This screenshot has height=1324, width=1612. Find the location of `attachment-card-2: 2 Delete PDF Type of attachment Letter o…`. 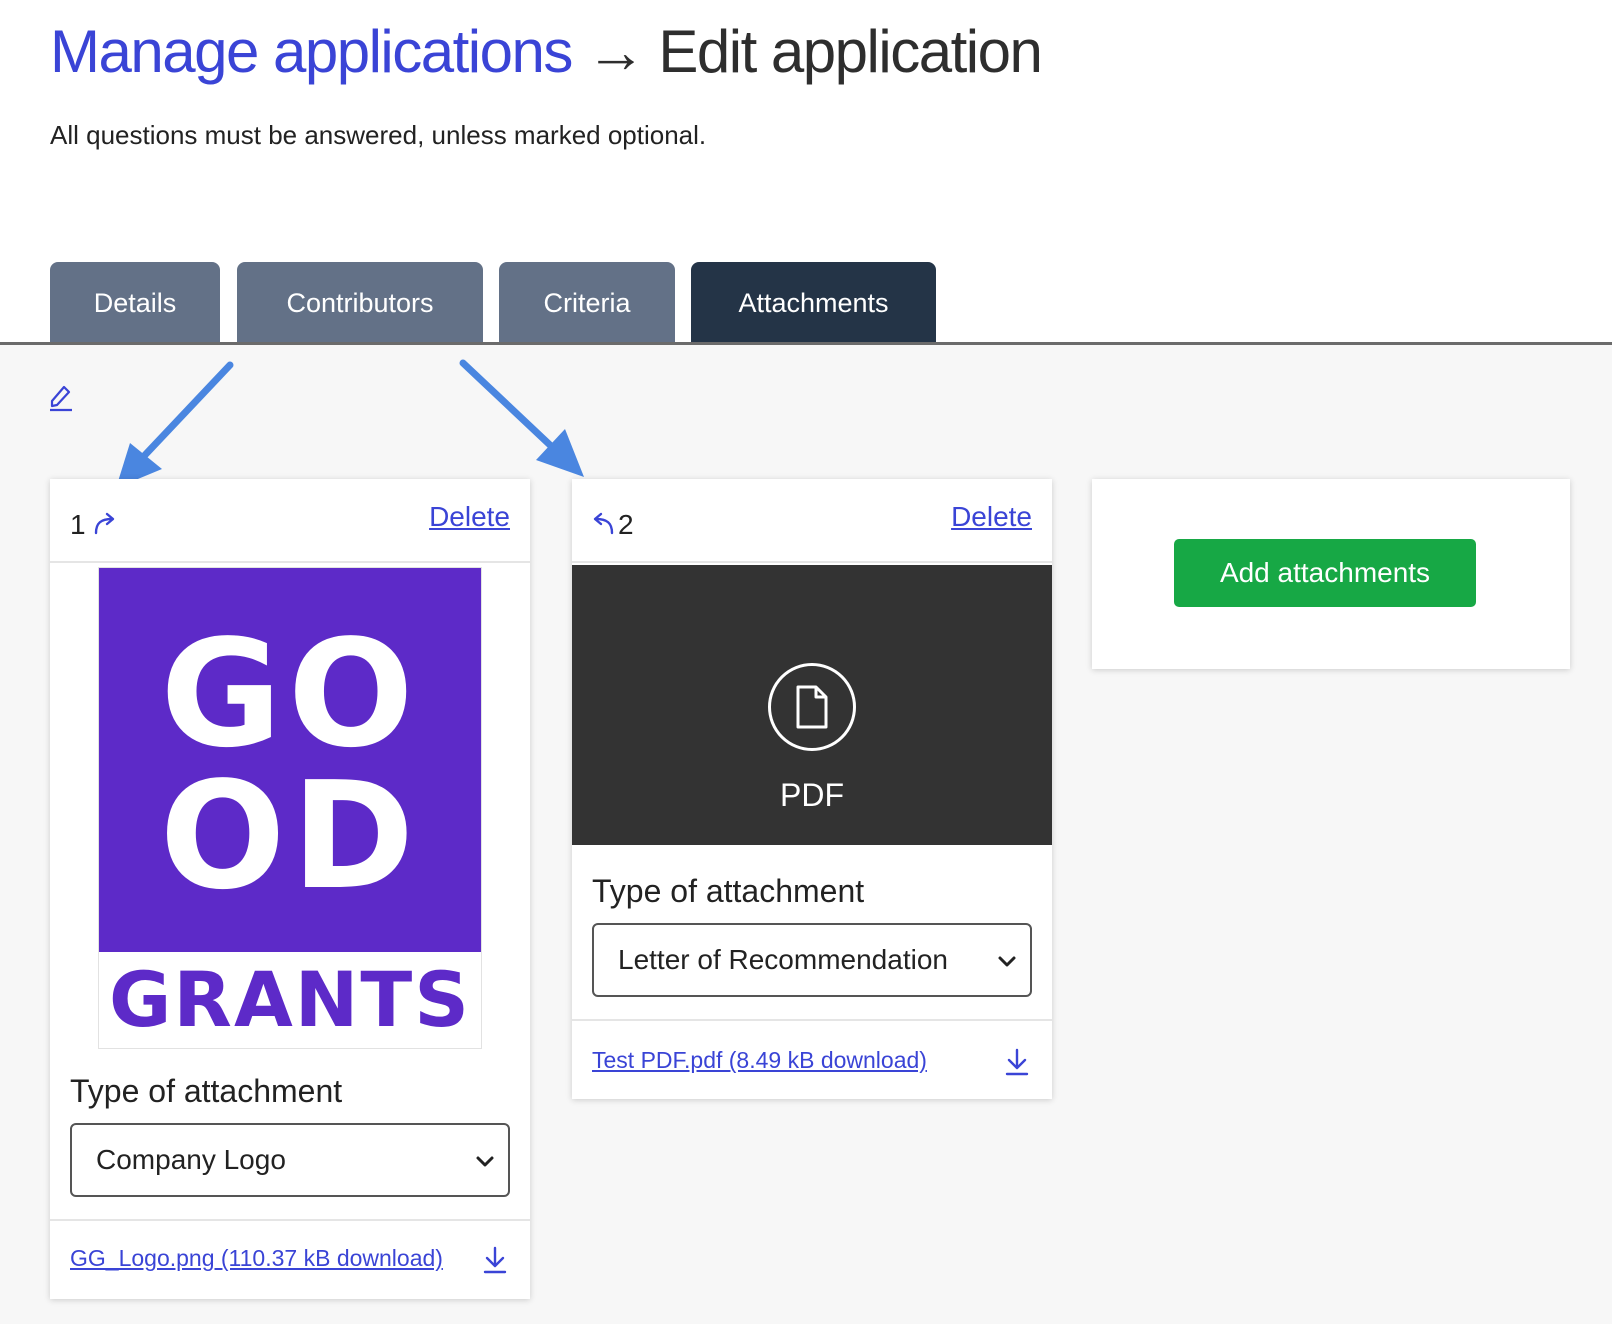

attachment-card-2: 2 Delete PDF Type of attachment Letter o… is located at coordinates (812, 789).